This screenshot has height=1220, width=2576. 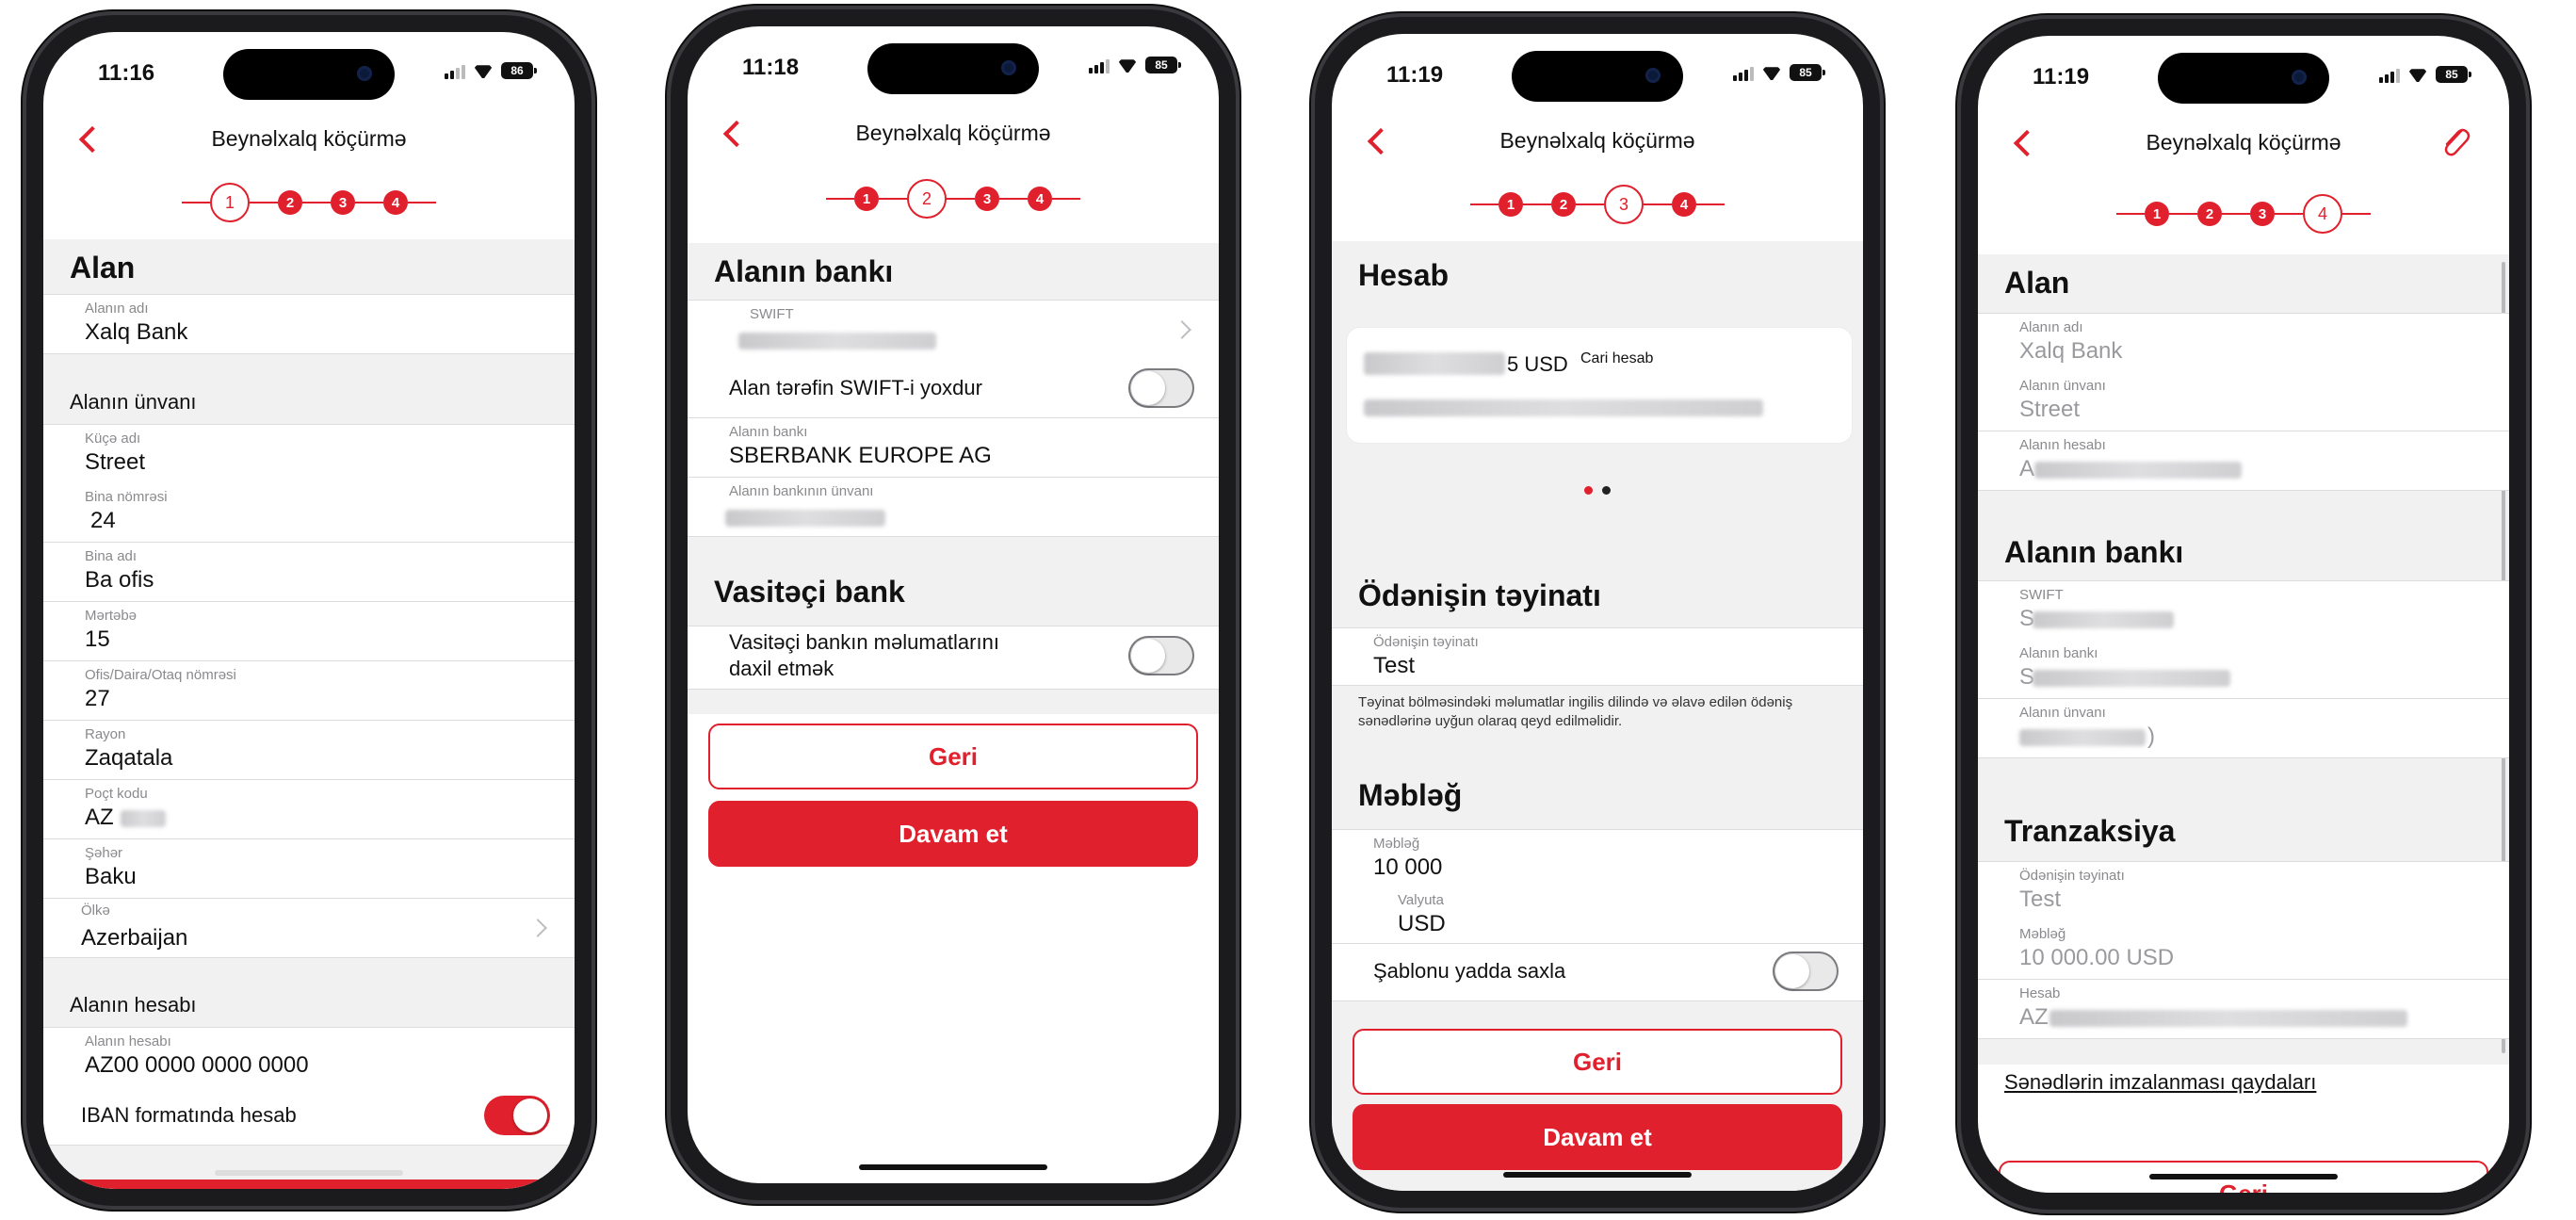 What do you see at coordinates (519, 70) in the screenshot?
I see `battery-icon: 86` at bounding box center [519, 70].